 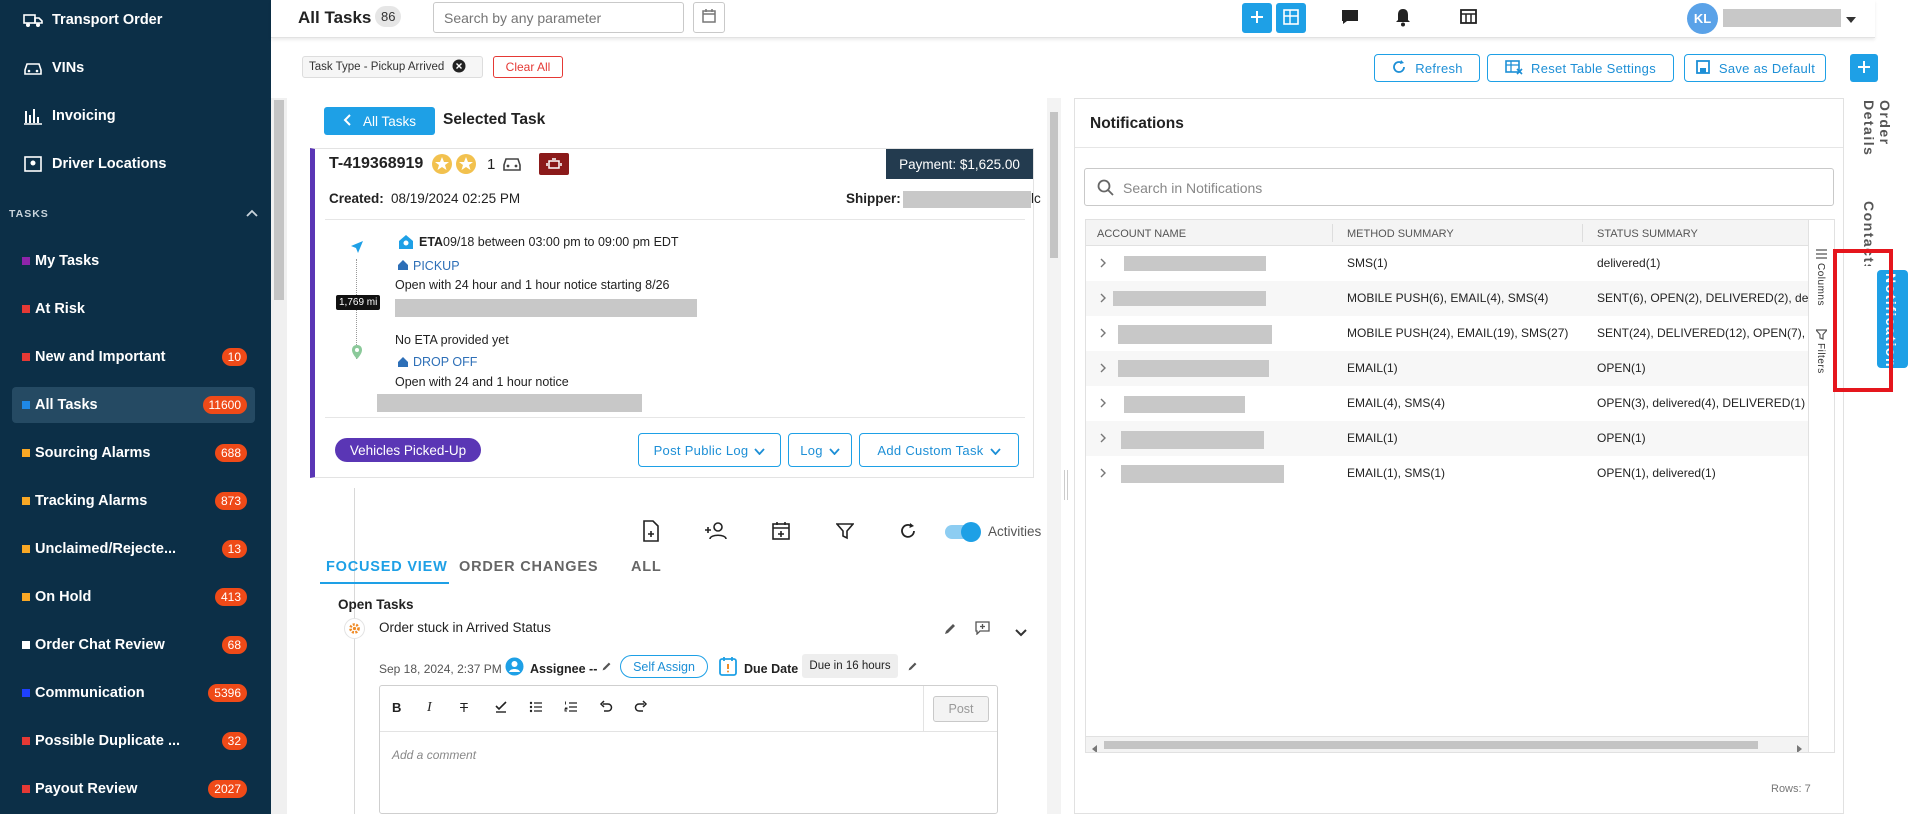 I want to click on italic-icon: I, so click(x=429, y=708).